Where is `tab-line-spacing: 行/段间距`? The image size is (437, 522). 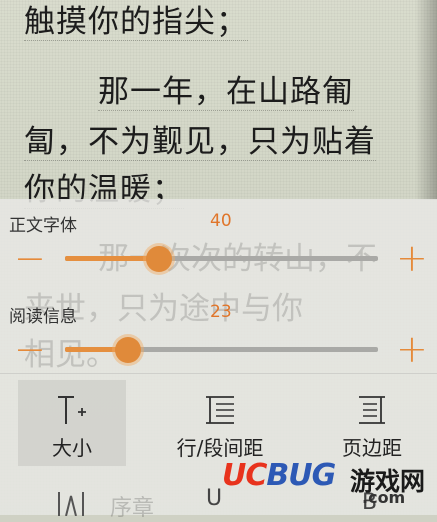
tab-line-spacing: 行/段间距 is located at coordinates (220, 423).